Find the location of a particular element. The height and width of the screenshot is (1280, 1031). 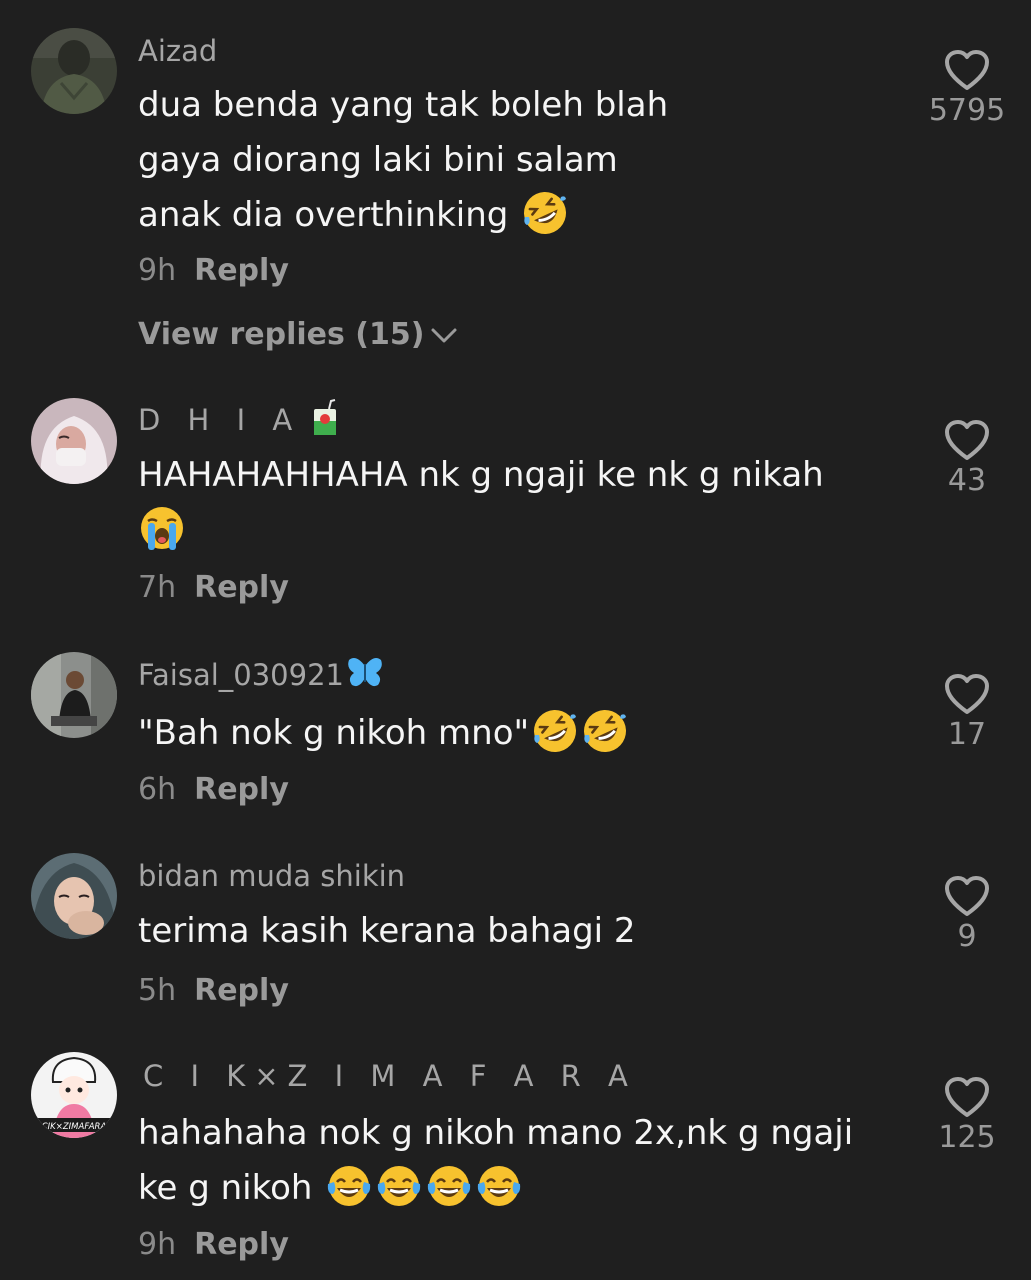

like-count: 5795 is located at coordinates (967, 110).